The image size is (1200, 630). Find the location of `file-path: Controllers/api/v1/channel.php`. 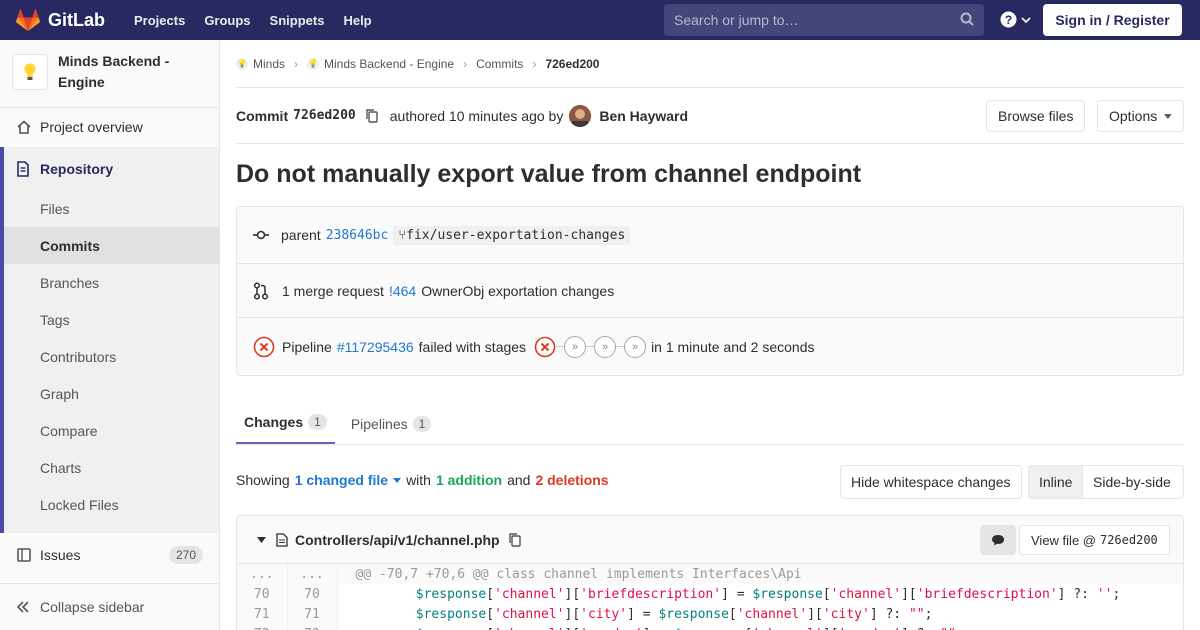

file-path: Controllers/api/v1/channel.php is located at coordinates (397, 540).